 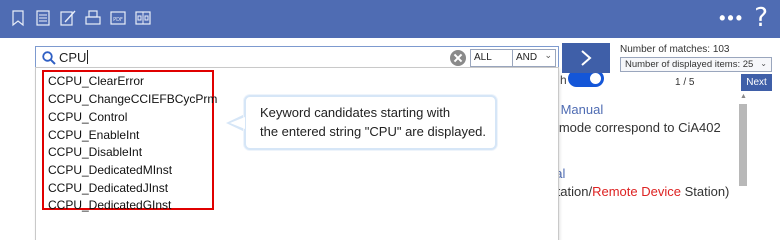 I want to click on notes-icon, so click(x=43, y=18).